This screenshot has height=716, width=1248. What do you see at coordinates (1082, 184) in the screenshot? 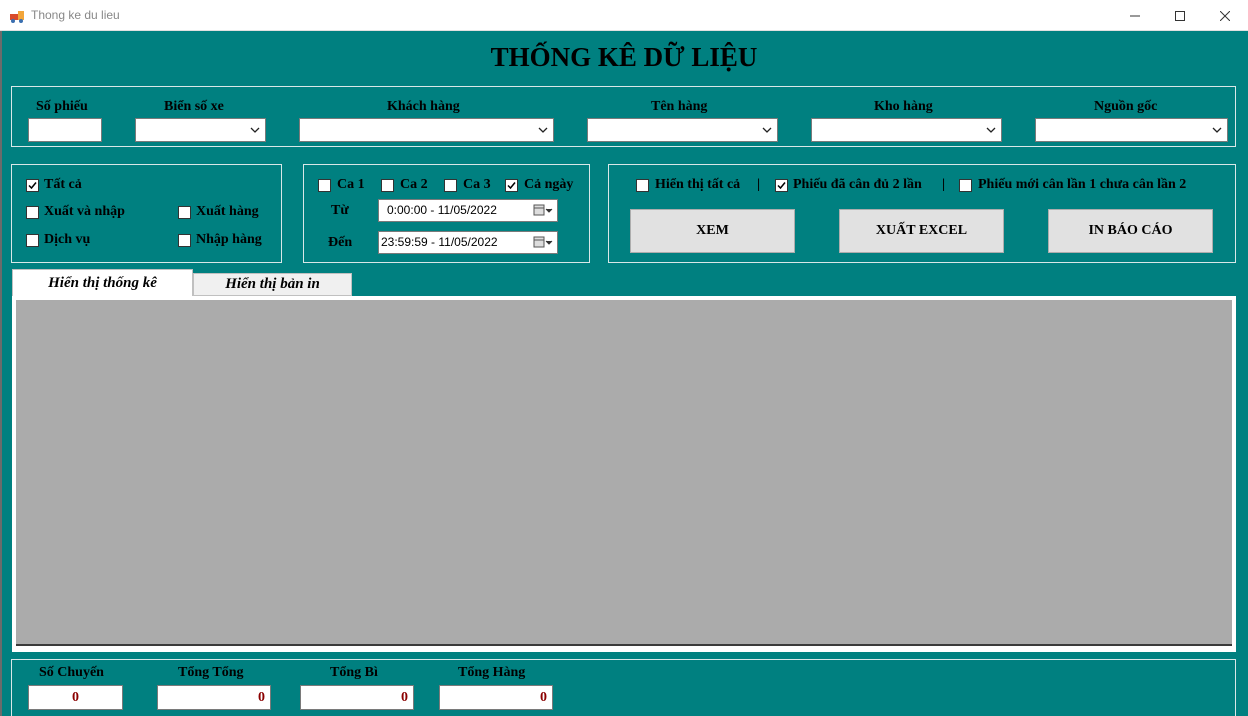
I see `phieu-moi-can-label: Phiếu mới cân lần 1 chưa cân lần 2` at bounding box center [1082, 184].